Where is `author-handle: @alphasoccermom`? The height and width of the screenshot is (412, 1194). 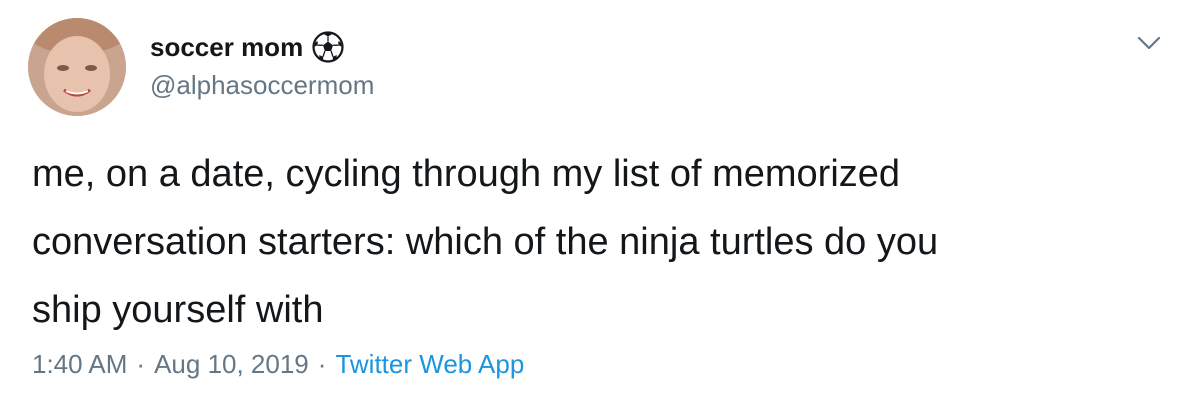 author-handle: @alphasoccermom is located at coordinates (262, 85).